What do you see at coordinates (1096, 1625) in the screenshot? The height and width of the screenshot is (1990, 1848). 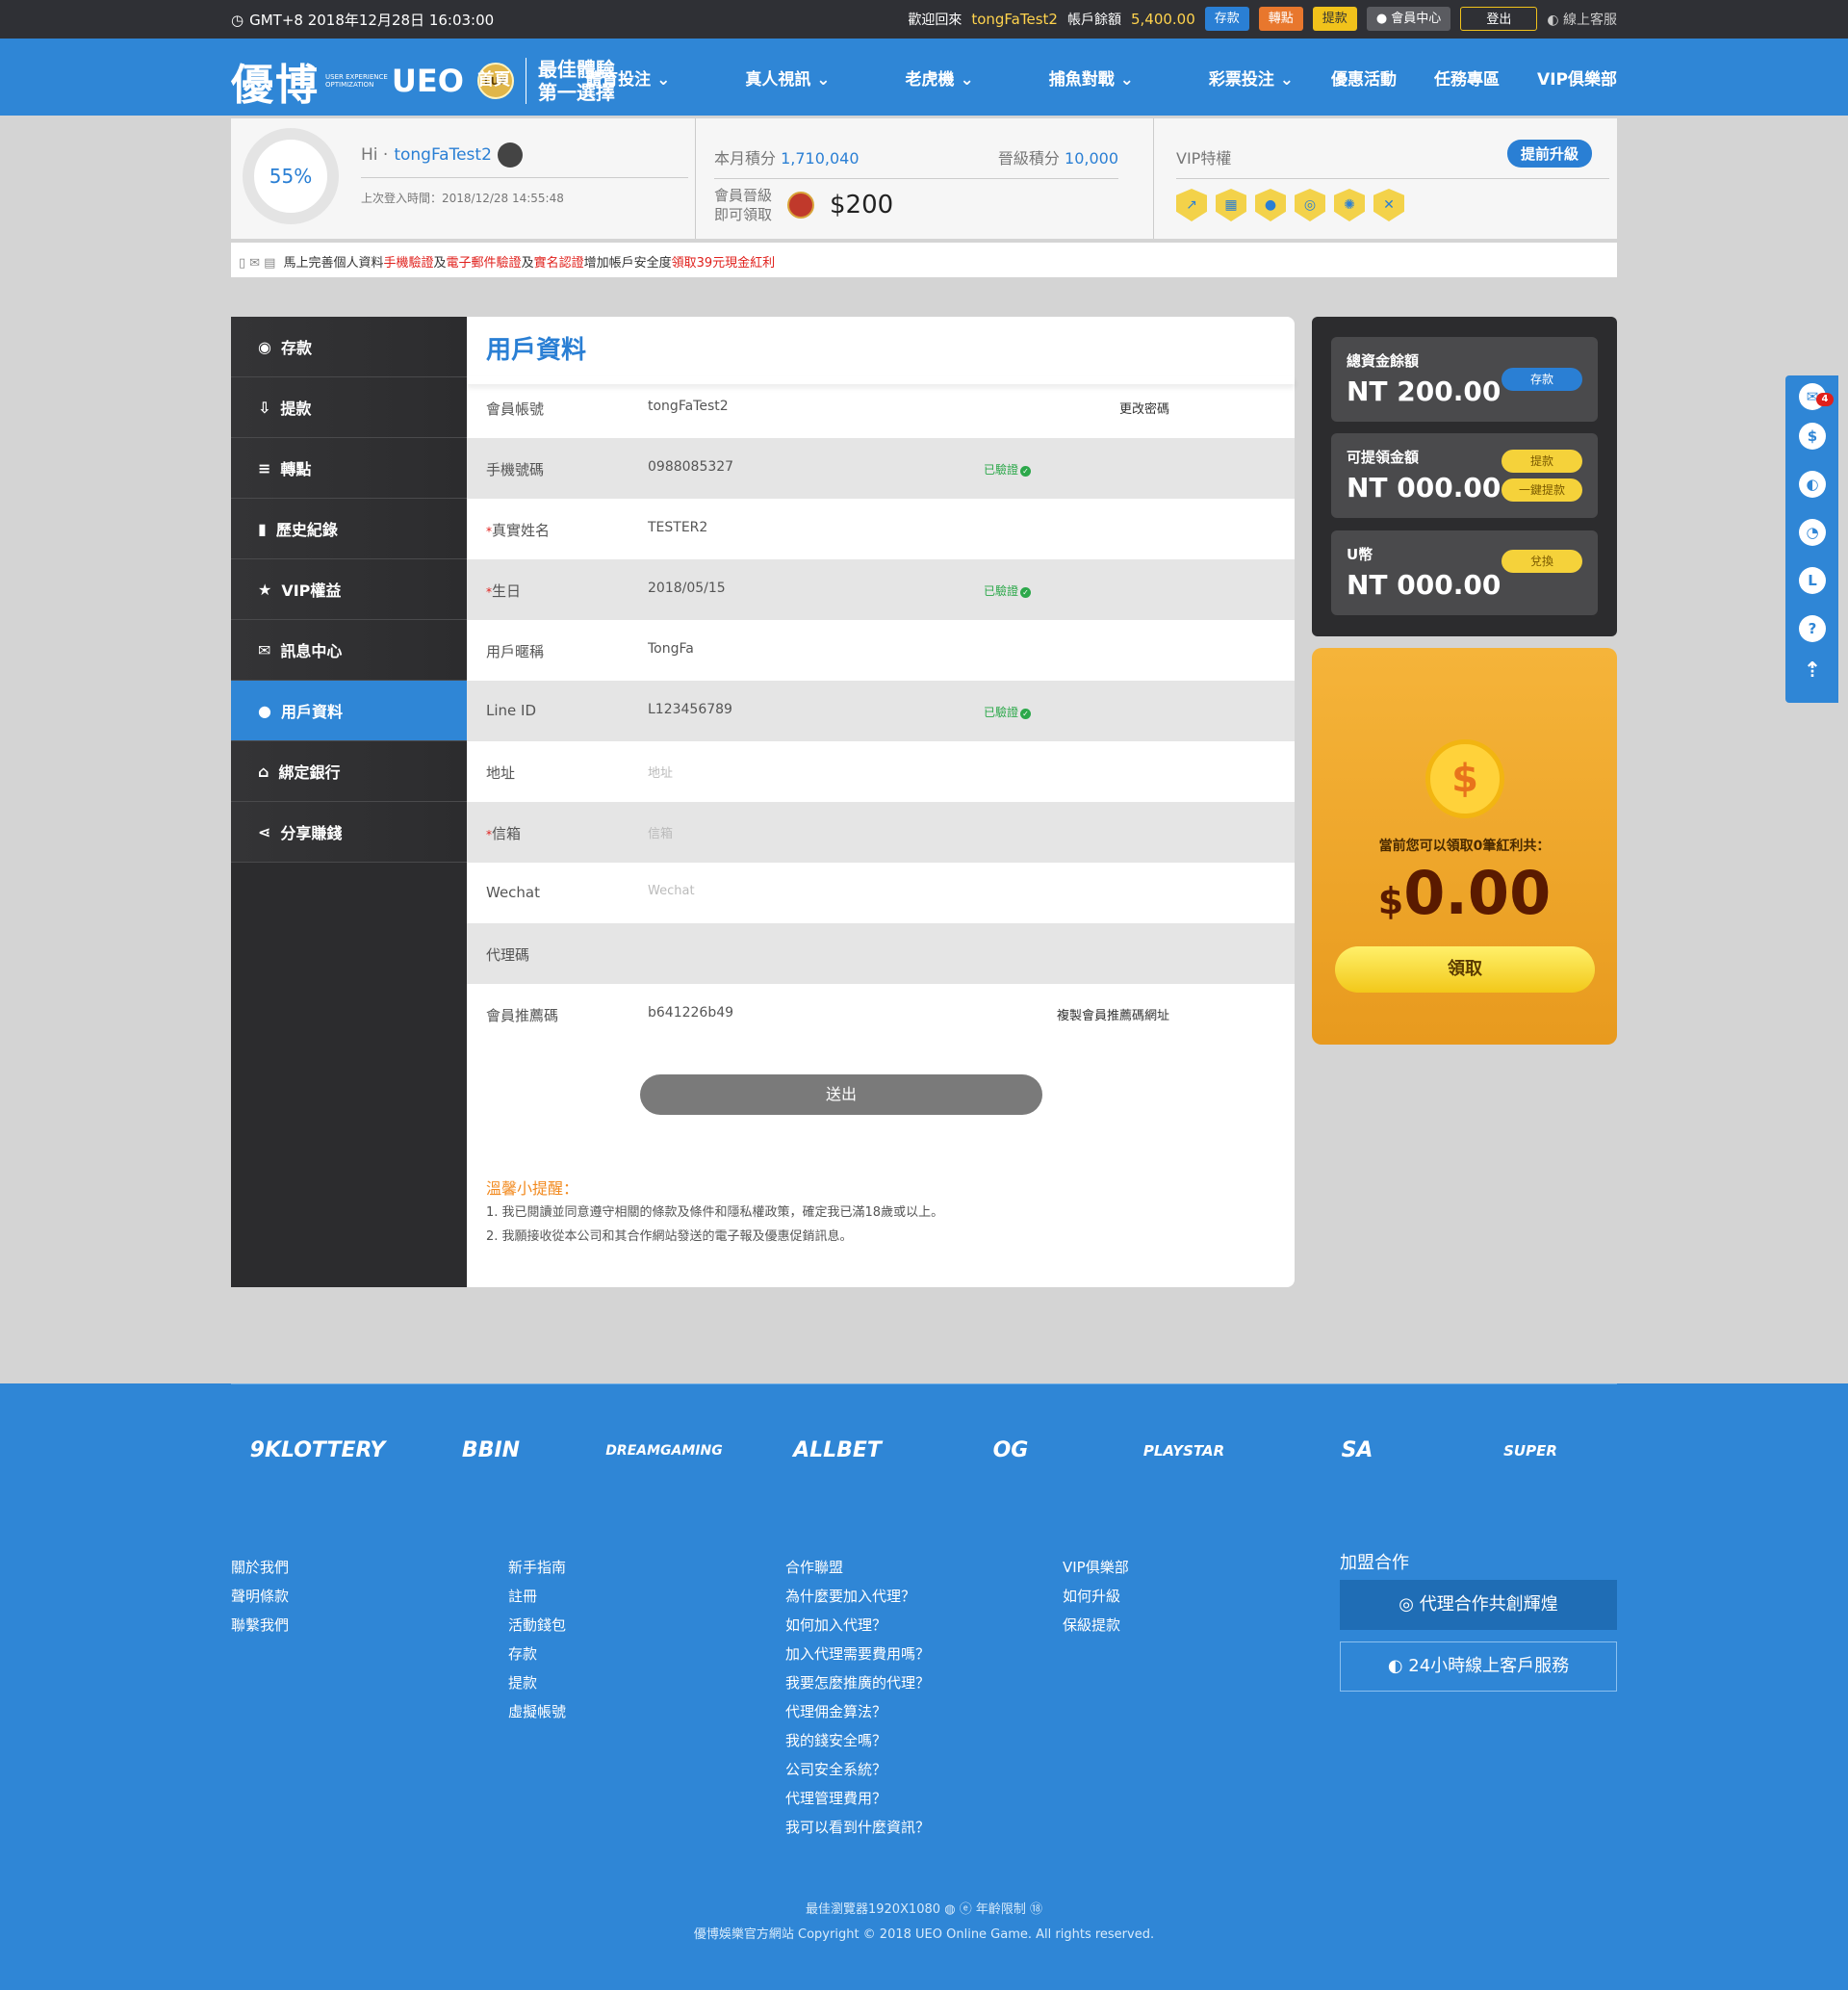 I see `footer-link: 保級提款` at bounding box center [1096, 1625].